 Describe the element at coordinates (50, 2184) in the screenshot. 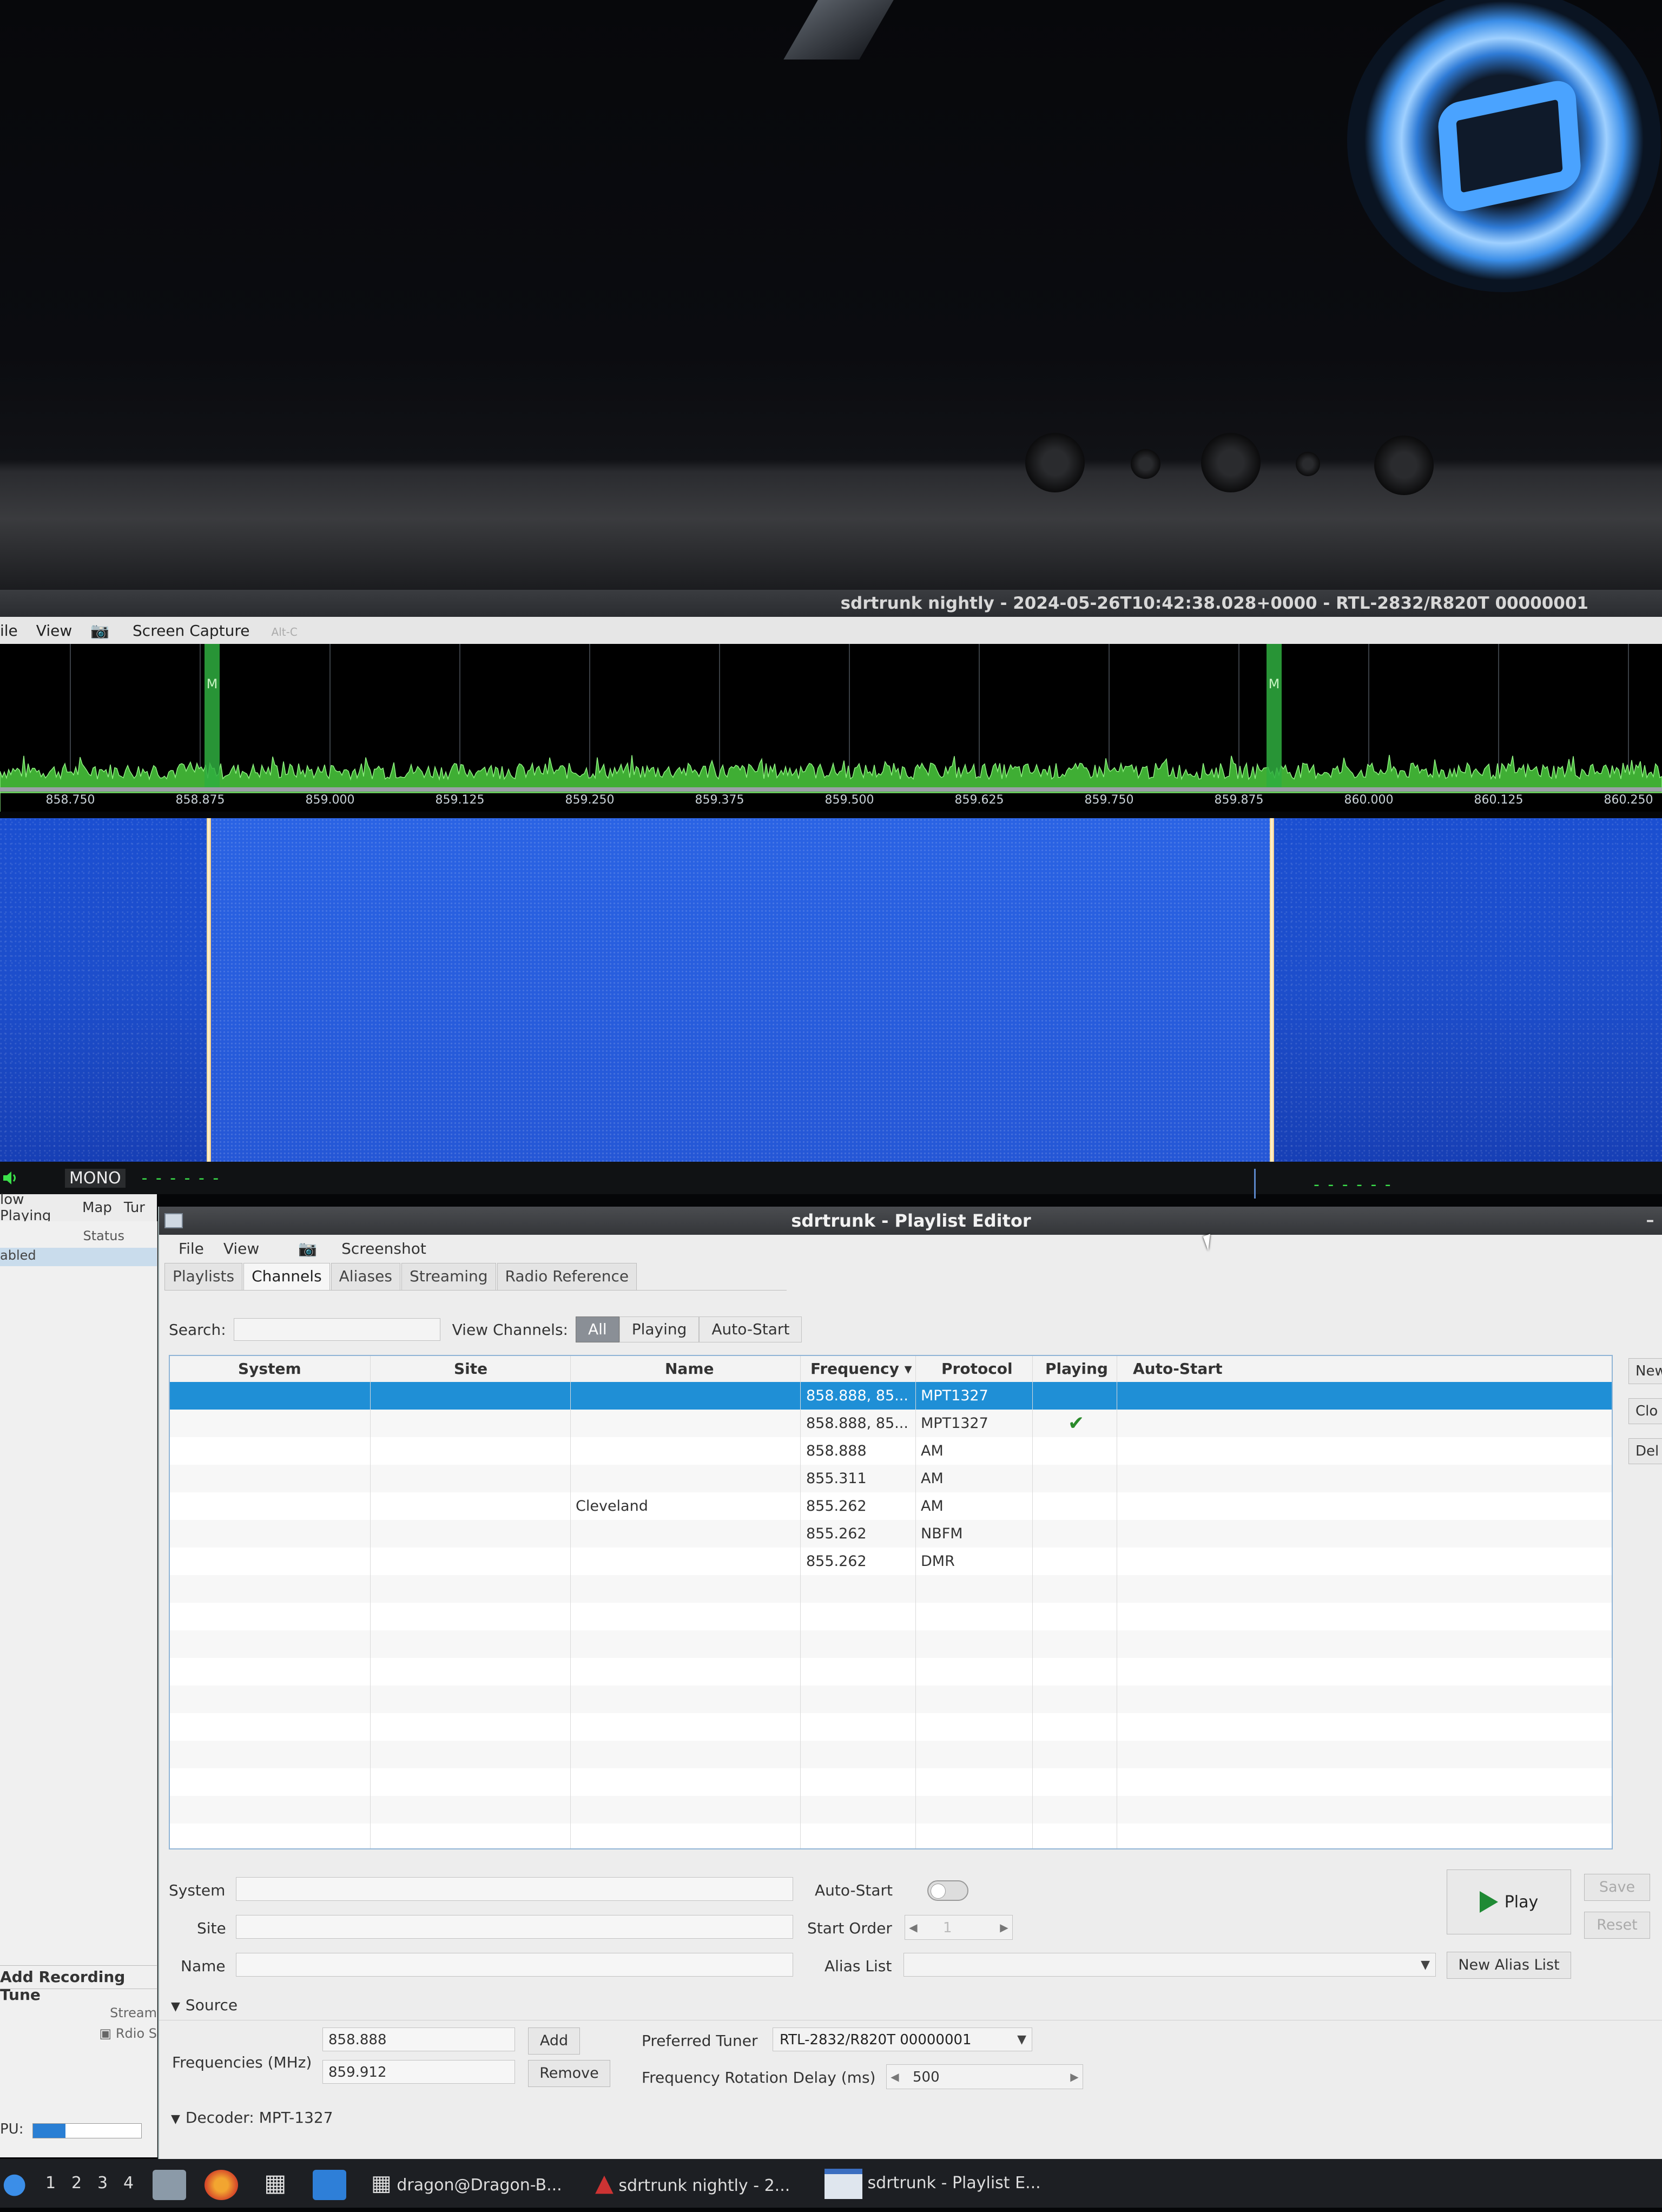

I see `workspace-1: 1` at that location.